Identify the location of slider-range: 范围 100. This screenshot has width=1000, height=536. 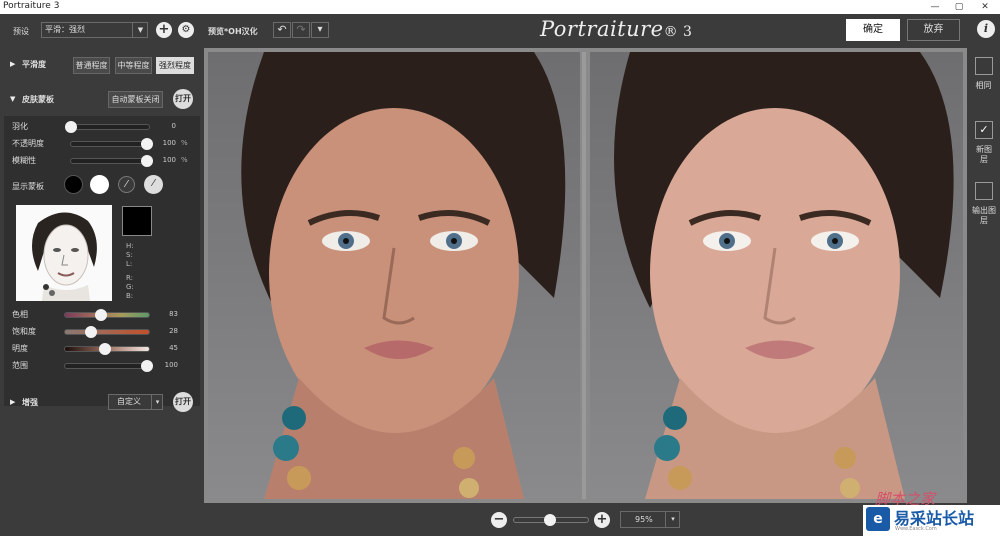
(102, 367).